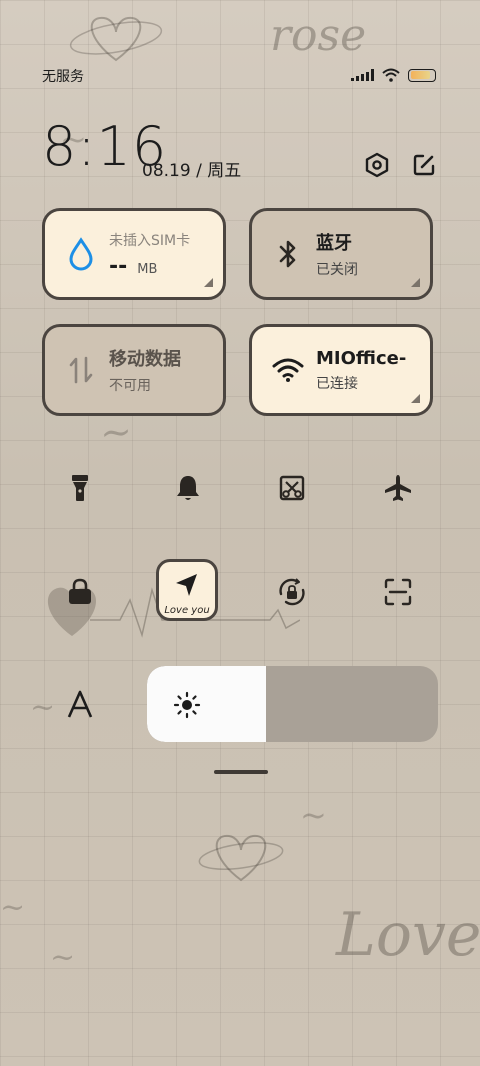  What do you see at coordinates (318, 35) in the screenshot?
I see `wallpaper-doodle-rose: rose` at bounding box center [318, 35].